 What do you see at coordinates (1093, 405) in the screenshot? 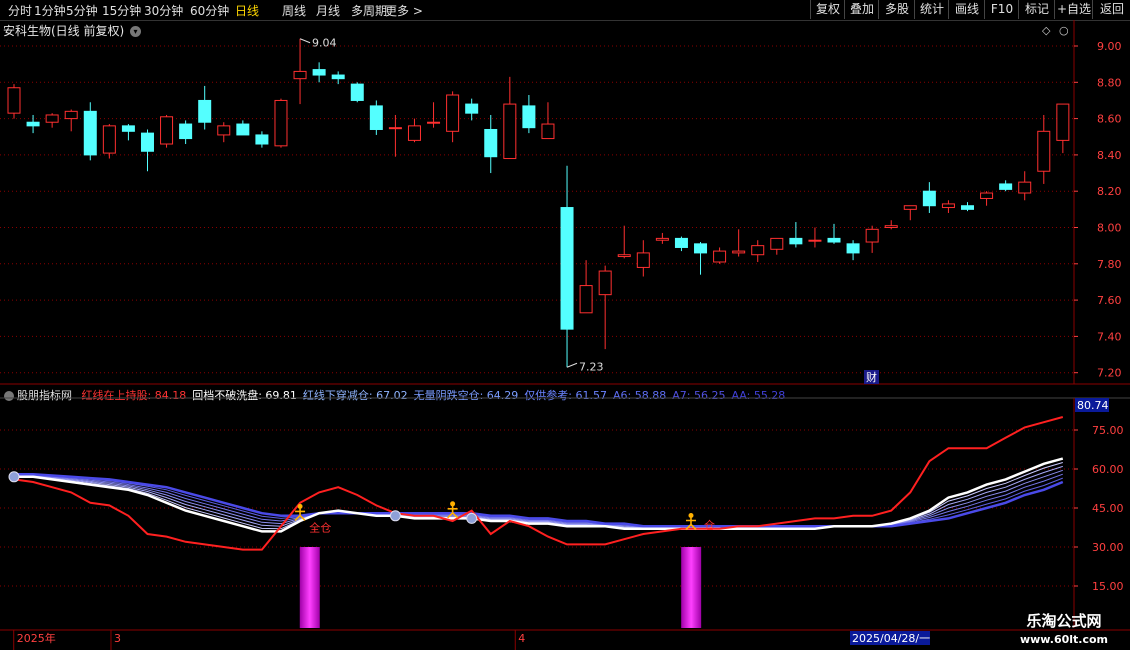
I see `current-value-label: 80.74` at bounding box center [1093, 405].